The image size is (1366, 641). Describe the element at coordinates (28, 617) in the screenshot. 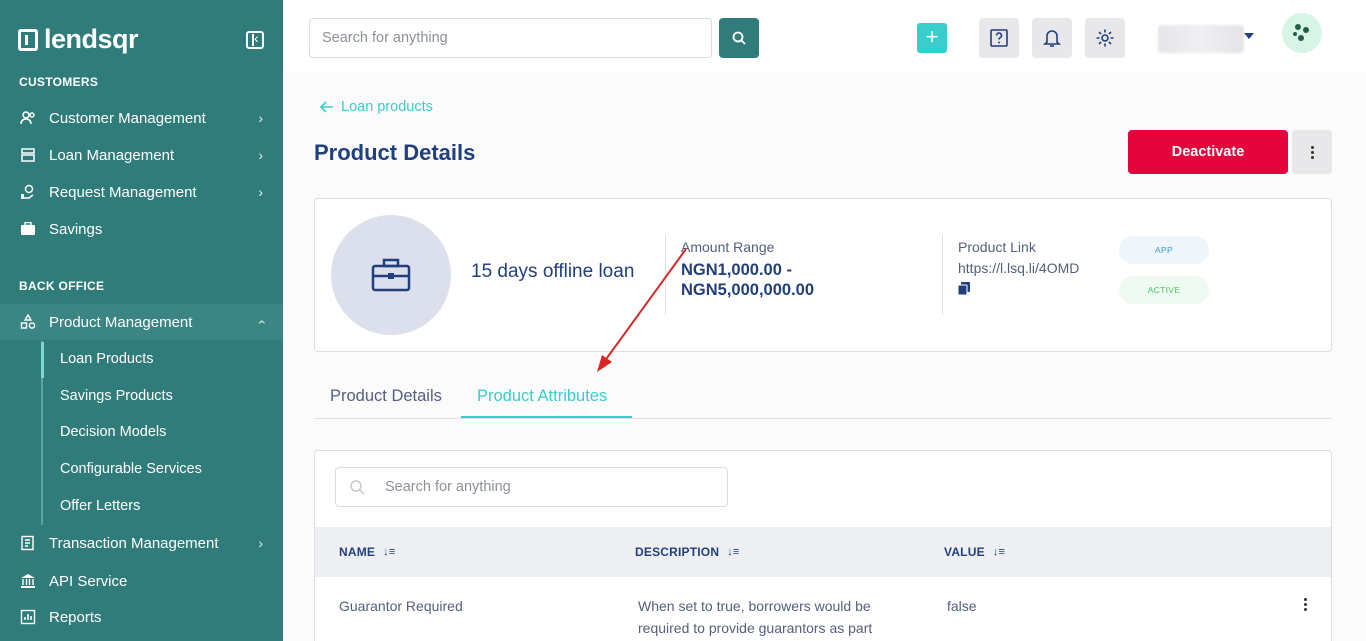

I see `reports-icon` at that location.